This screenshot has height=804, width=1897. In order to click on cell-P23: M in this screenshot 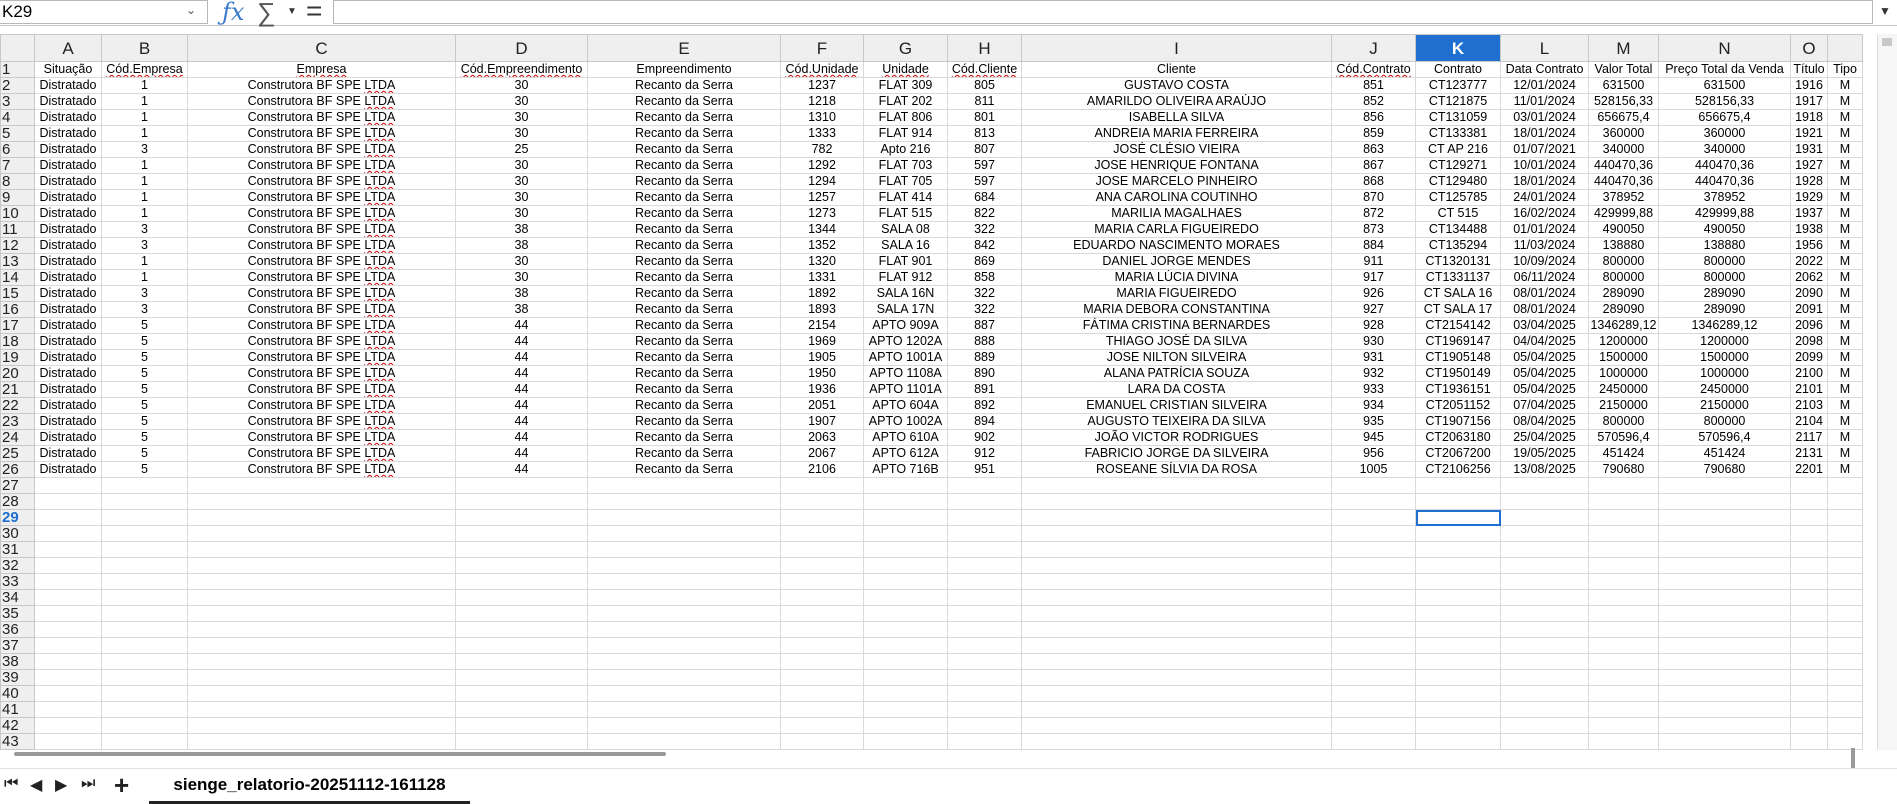, I will do `click(1845, 421)`.